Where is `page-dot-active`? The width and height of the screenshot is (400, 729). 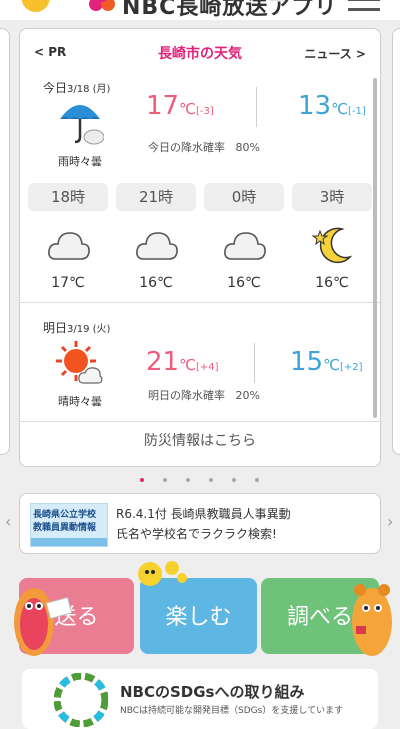 page-dot-active is located at coordinates (142, 480).